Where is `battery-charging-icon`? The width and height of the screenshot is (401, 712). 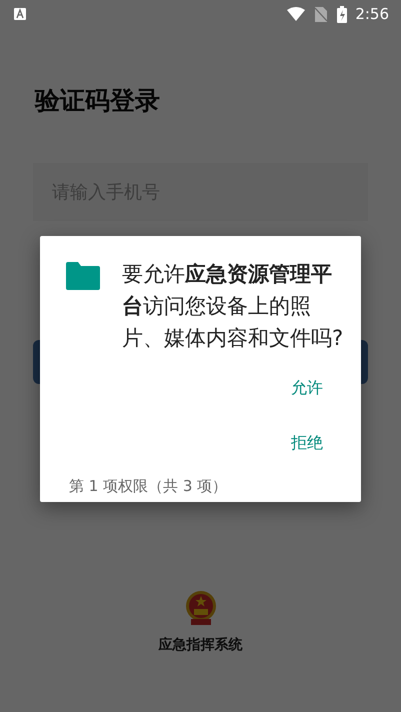
battery-charging-icon is located at coordinates (342, 14).